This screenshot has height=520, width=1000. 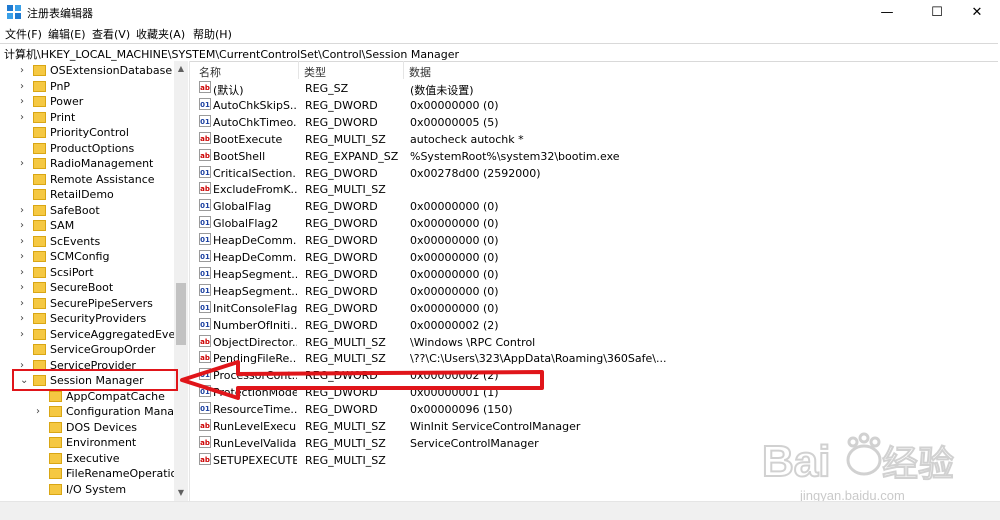 What do you see at coordinates (255, 308) in the screenshot?
I see `value-name: InitConsoleFlags` at bounding box center [255, 308].